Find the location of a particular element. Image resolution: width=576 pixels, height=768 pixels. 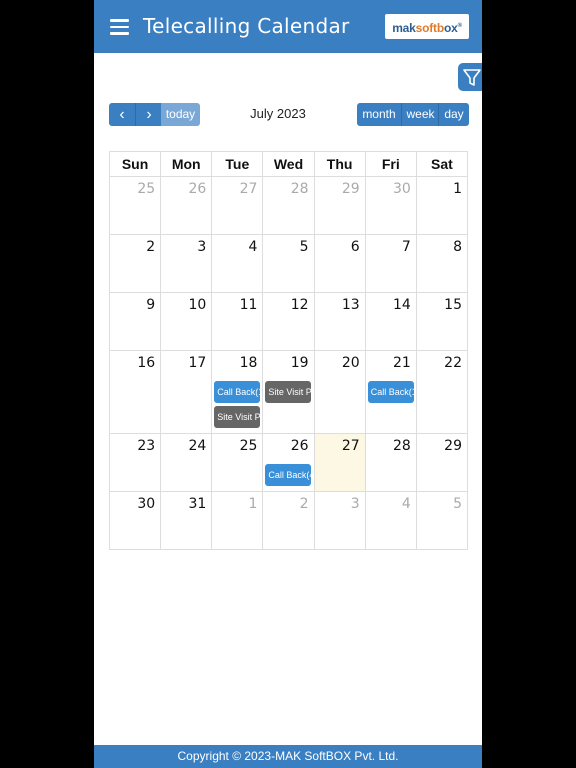

day-number: 16 is located at coordinates (146, 363).